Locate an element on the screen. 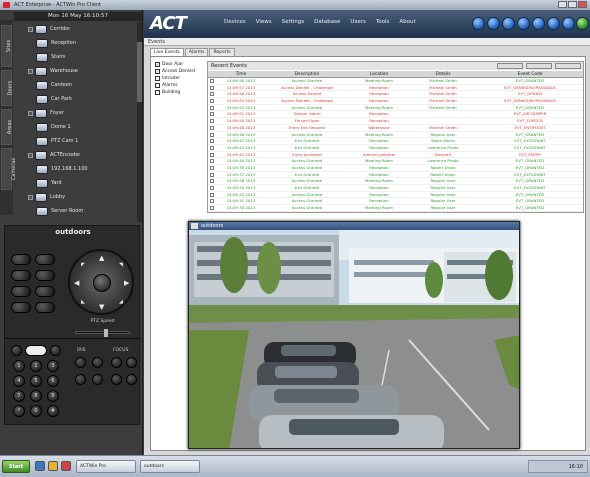  ptz-record-button is located at coordinates (16, 350).